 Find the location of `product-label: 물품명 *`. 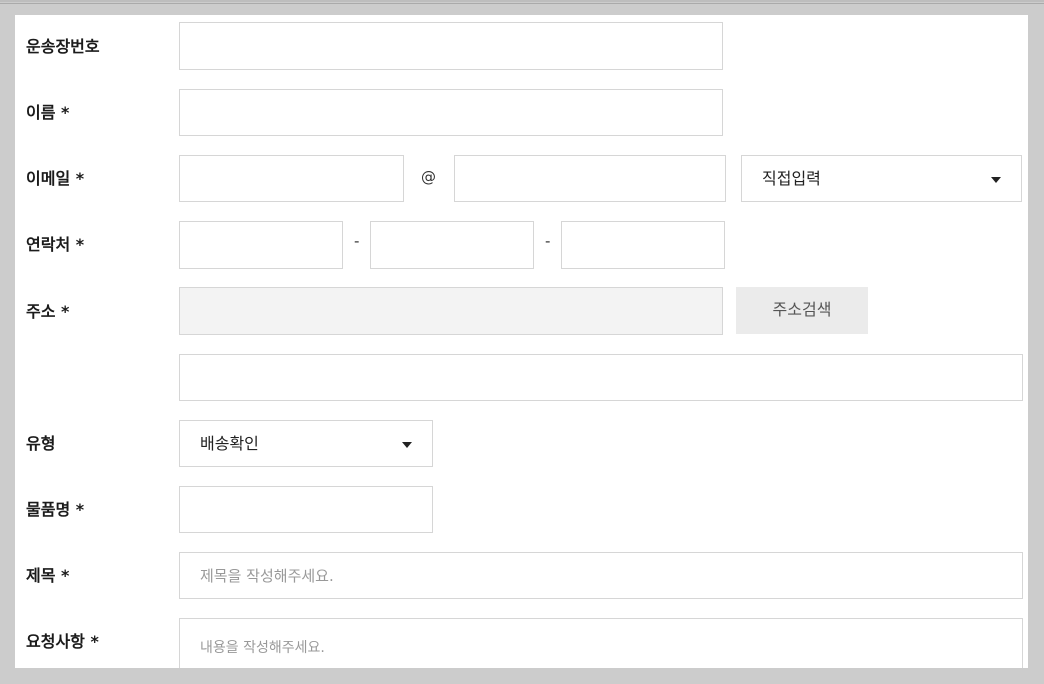

product-label: 물품명 * is located at coordinates (55, 509).